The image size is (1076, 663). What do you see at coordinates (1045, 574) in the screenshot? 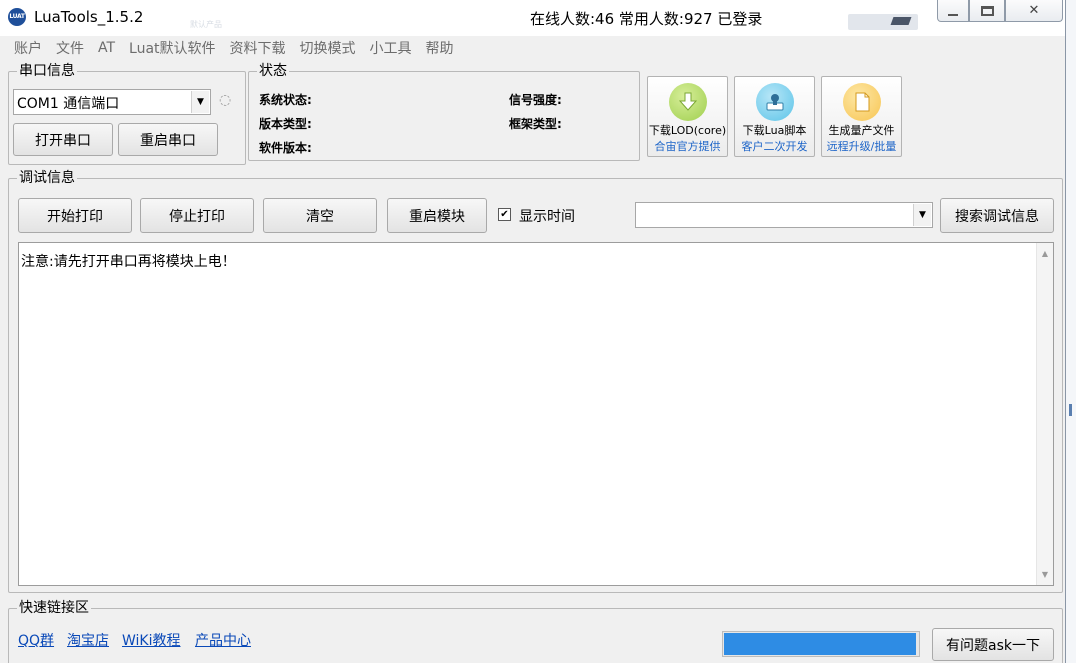
I see `scroll-down-icon: ▼` at bounding box center [1045, 574].